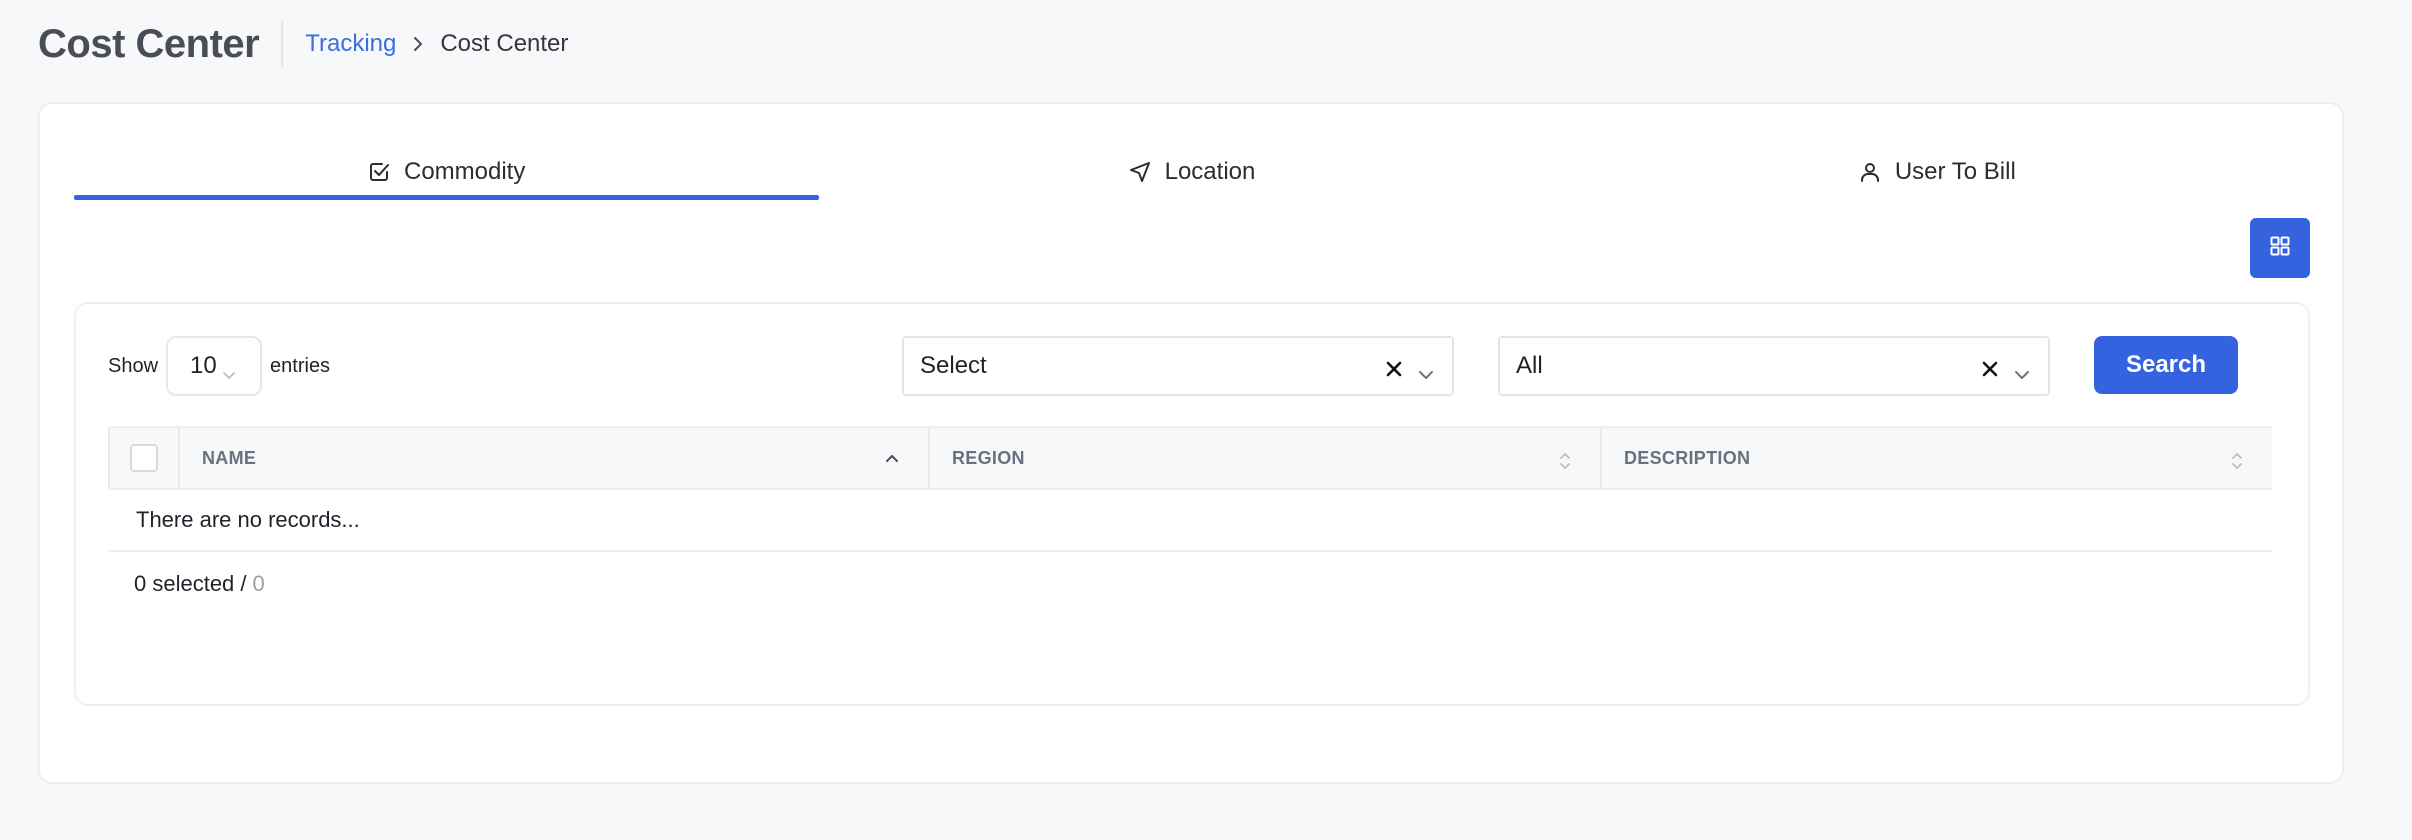  I want to click on header-divider, so click(282, 44).